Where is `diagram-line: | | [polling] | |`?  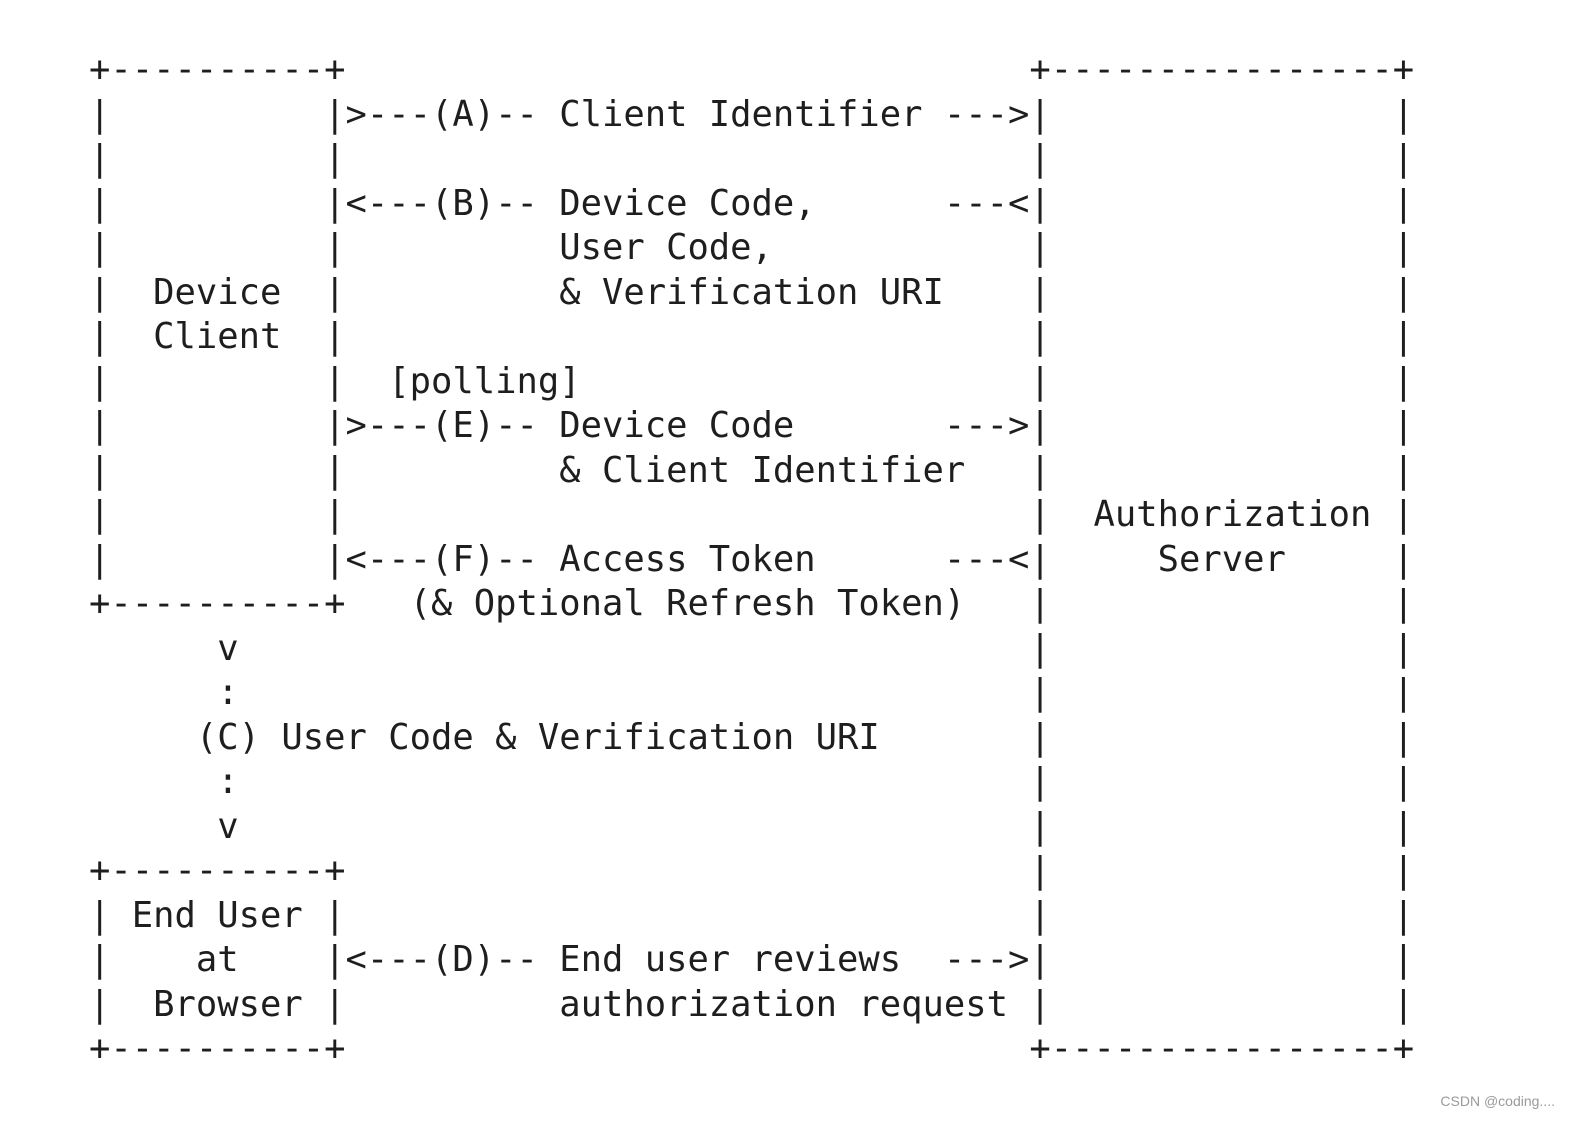 diagram-line: | | [polling] | | is located at coordinates (752, 381).